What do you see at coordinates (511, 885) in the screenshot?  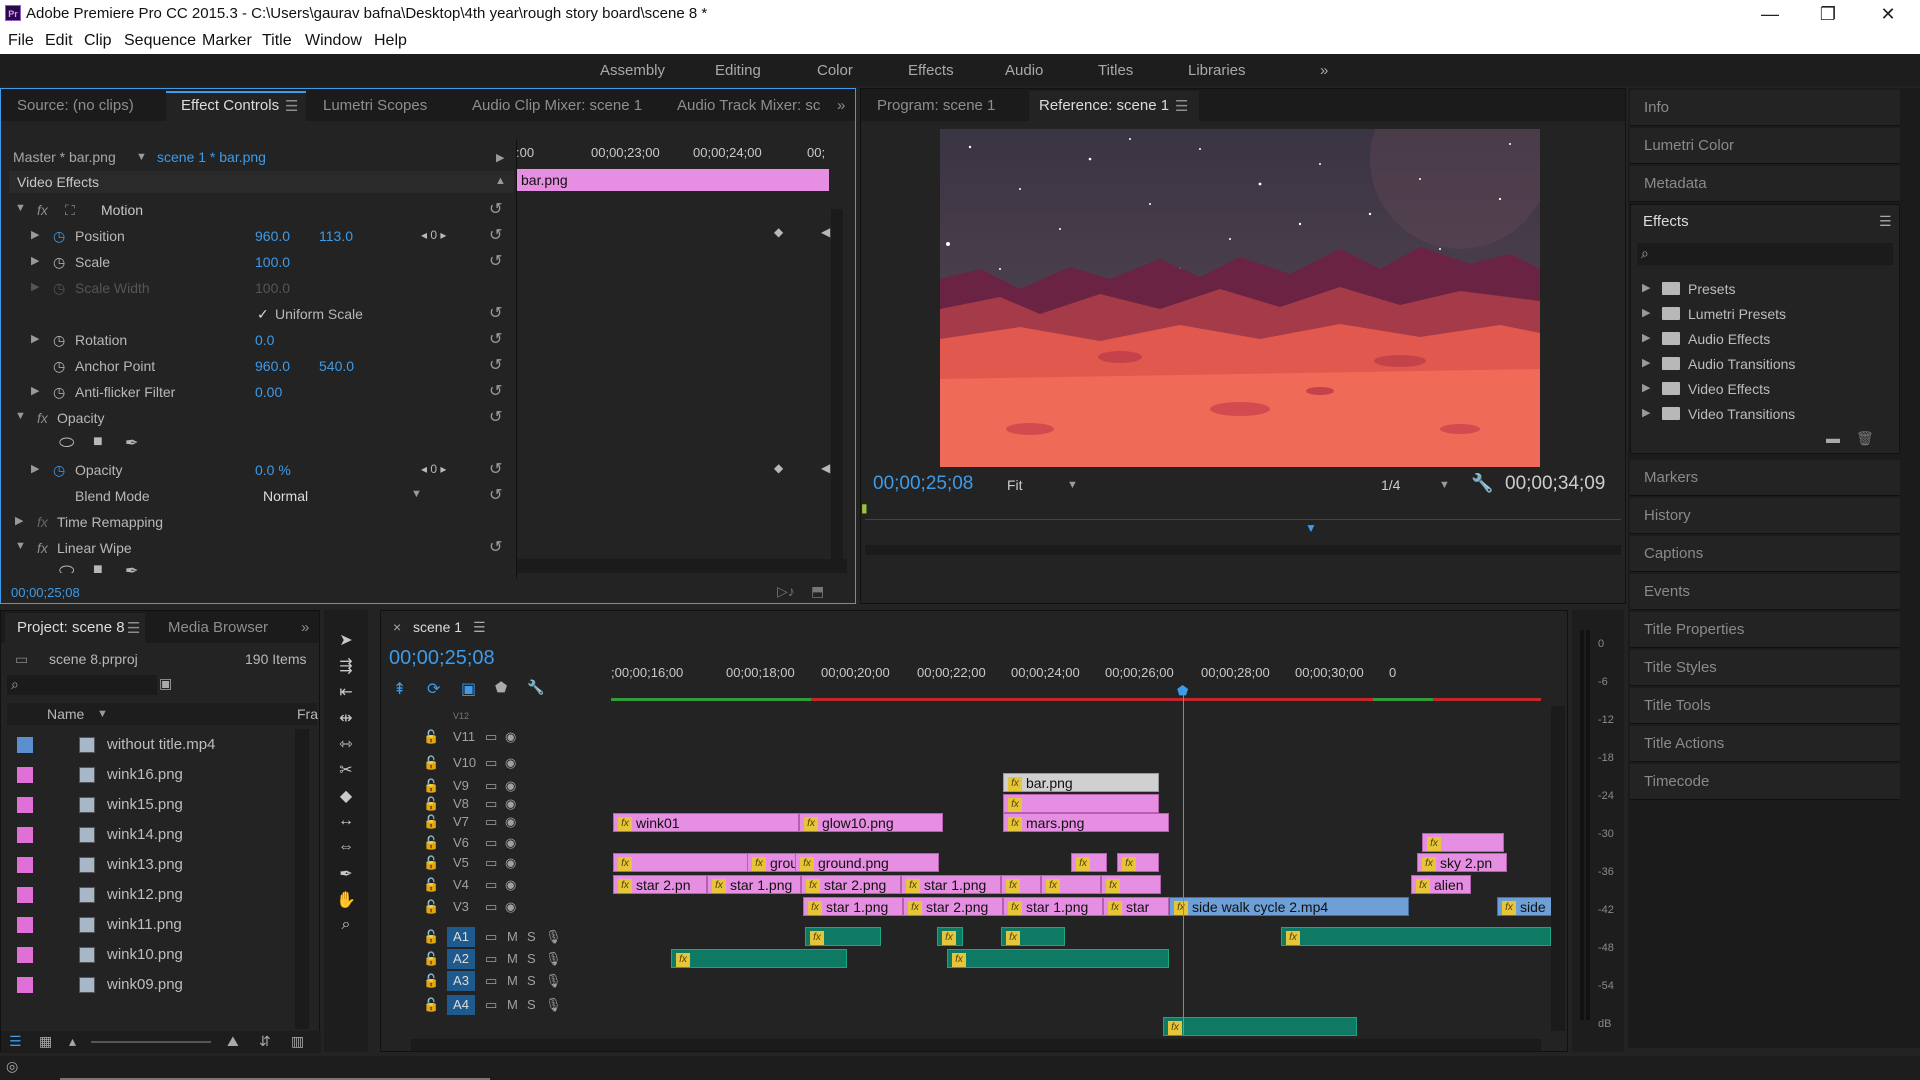 I see `video-track-header: 🔓 V4 ▭ ◉` at bounding box center [511, 885].